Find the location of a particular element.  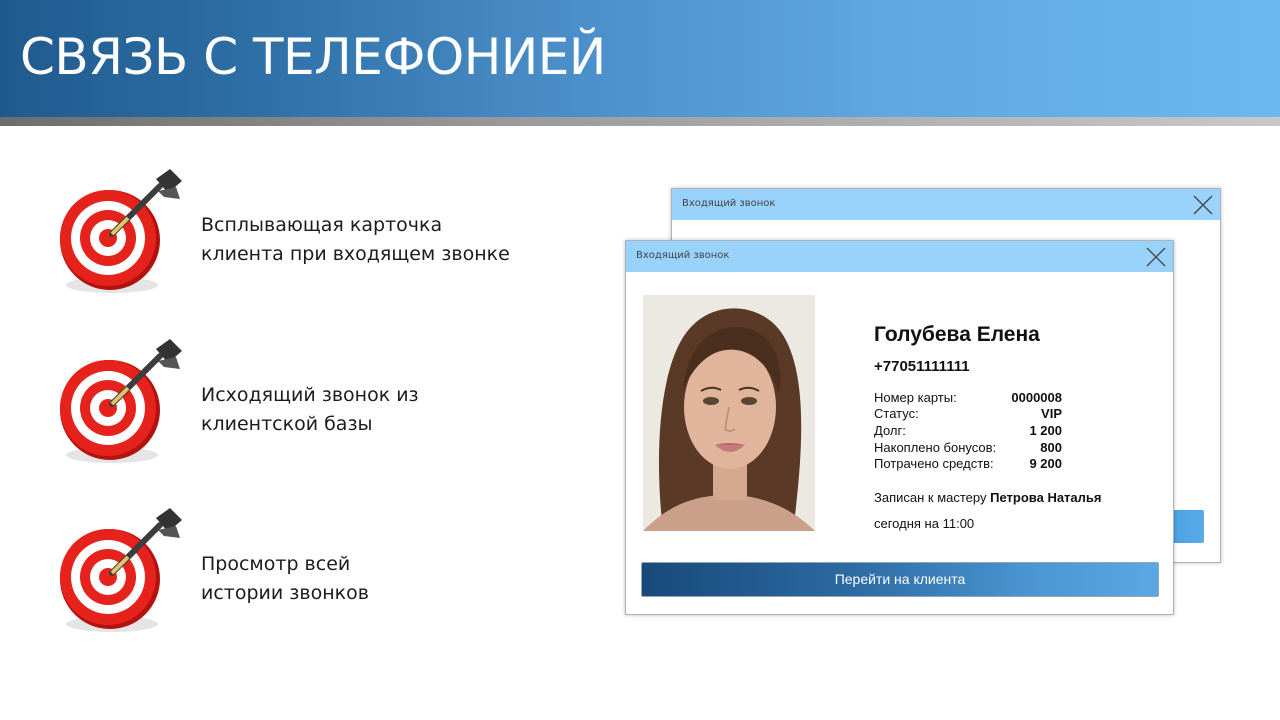

client-portrait-image is located at coordinates (729, 413).